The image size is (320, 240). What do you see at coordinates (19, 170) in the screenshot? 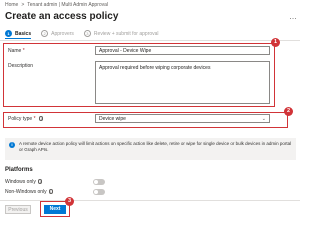
I see `platforms-heading: Platforms` at bounding box center [19, 170].